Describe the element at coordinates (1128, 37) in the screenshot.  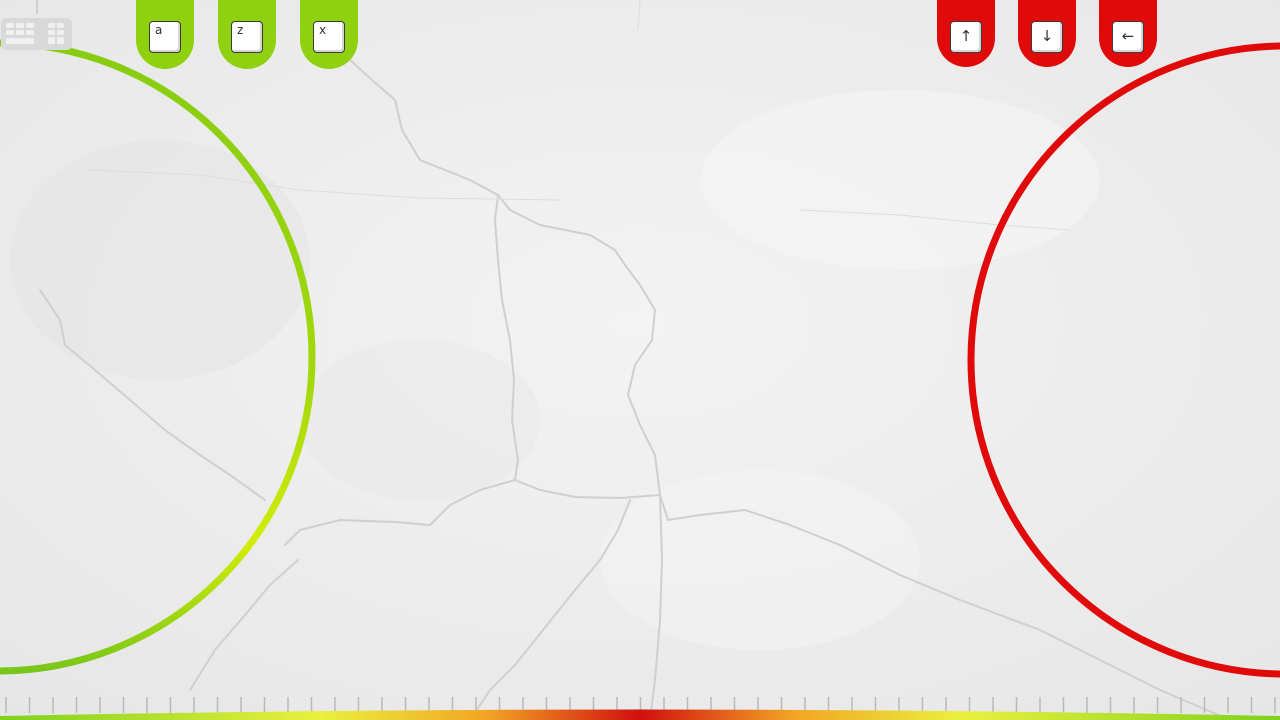
I see `arrow-left-key-icon: ←` at that location.